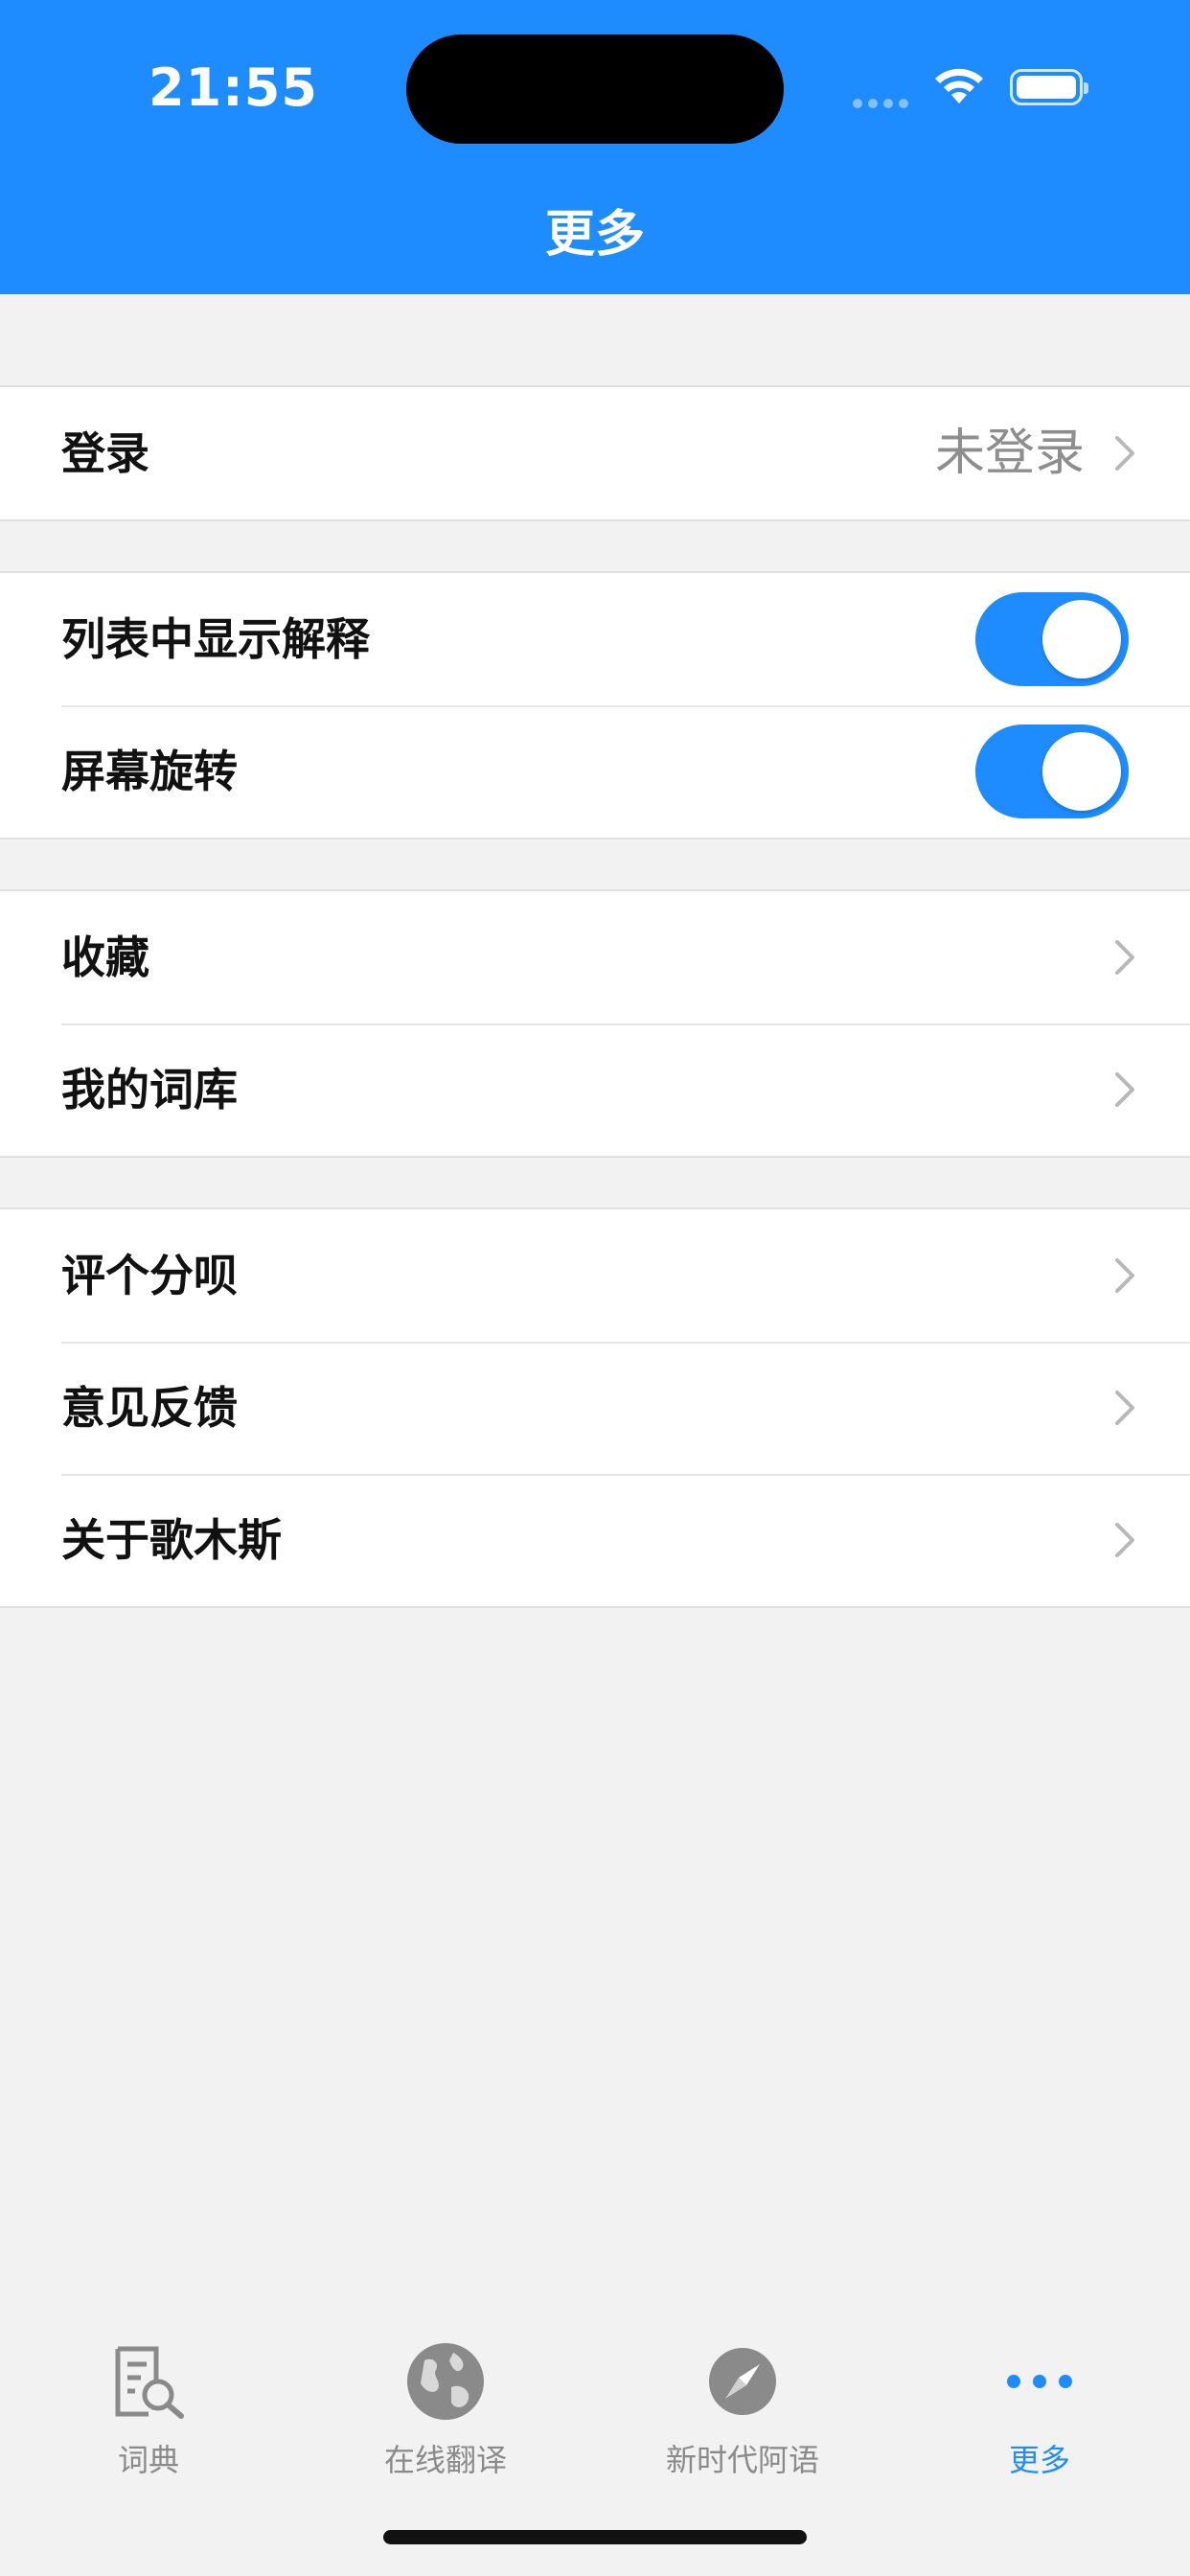 The height and width of the screenshot is (2576, 1190). Describe the element at coordinates (595, 89) in the screenshot. I see `dynamic-island` at that location.